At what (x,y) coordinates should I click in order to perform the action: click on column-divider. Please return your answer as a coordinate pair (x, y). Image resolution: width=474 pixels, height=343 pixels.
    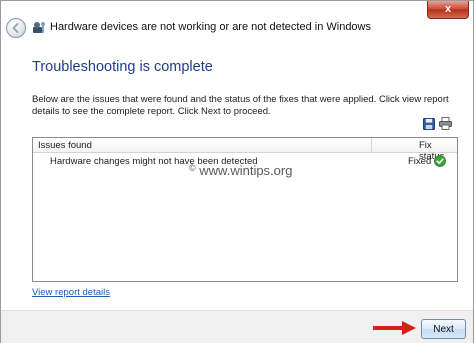
    Looking at the image, I should click on (371, 145).